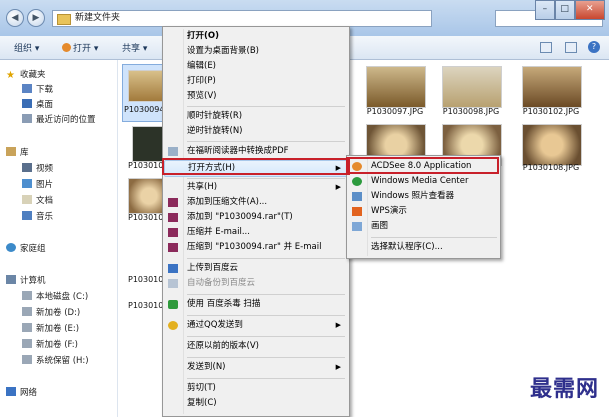  I want to click on acdsee-icon, so click(66, 47).